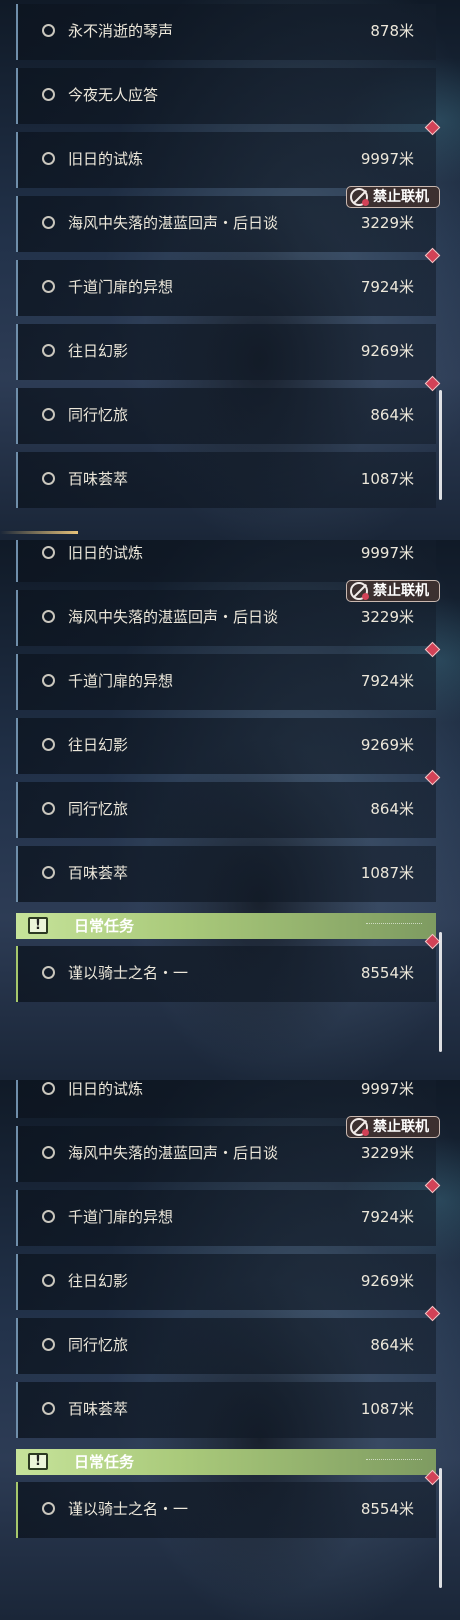 The image size is (460, 1620). What do you see at coordinates (121, 31) in the screenshot?
I see `quest-name: 永不消逝的琴声` at bounding box center [121, 31].